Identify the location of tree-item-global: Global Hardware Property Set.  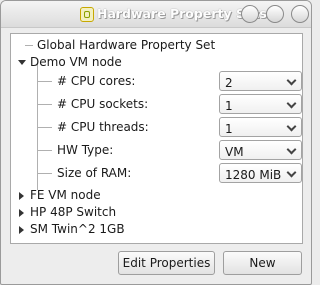
(156, 45).